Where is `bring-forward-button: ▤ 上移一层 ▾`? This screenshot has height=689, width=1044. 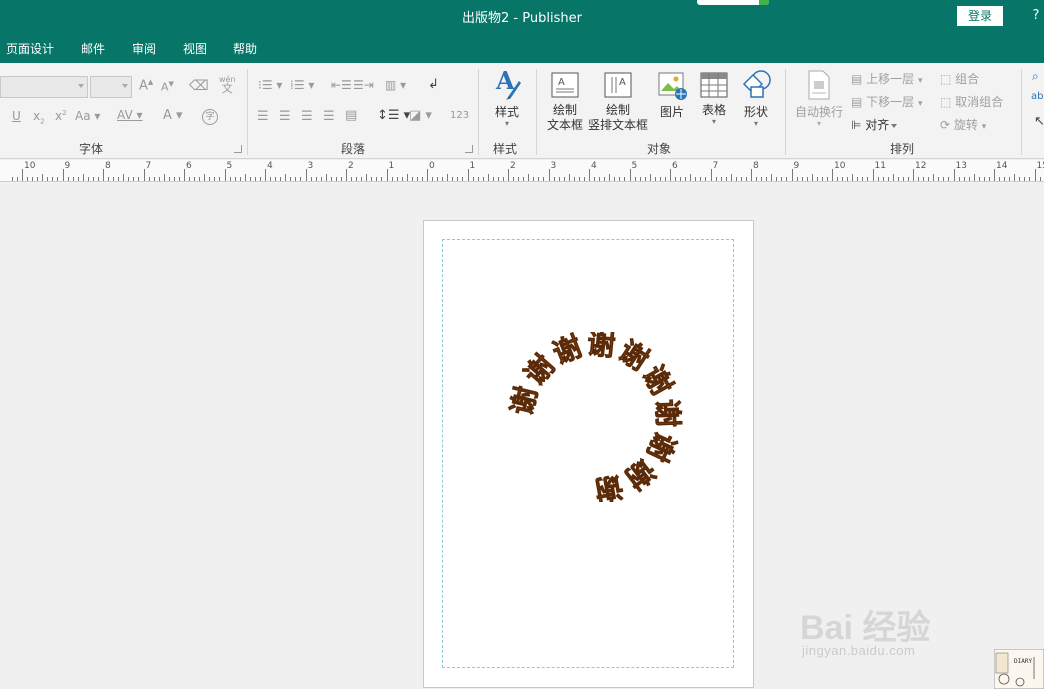 bring-forward-button: ▤ 上移一层 ▾ is located at coordinates (887, 78).